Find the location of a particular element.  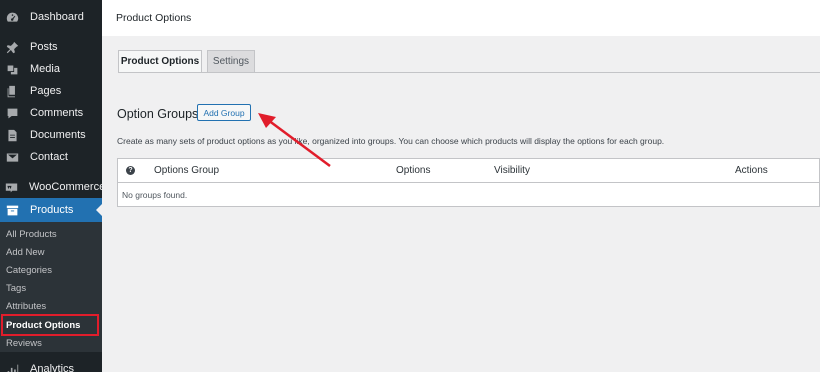

sidebar-item-label: Comments is located at coordinates (57, 113).